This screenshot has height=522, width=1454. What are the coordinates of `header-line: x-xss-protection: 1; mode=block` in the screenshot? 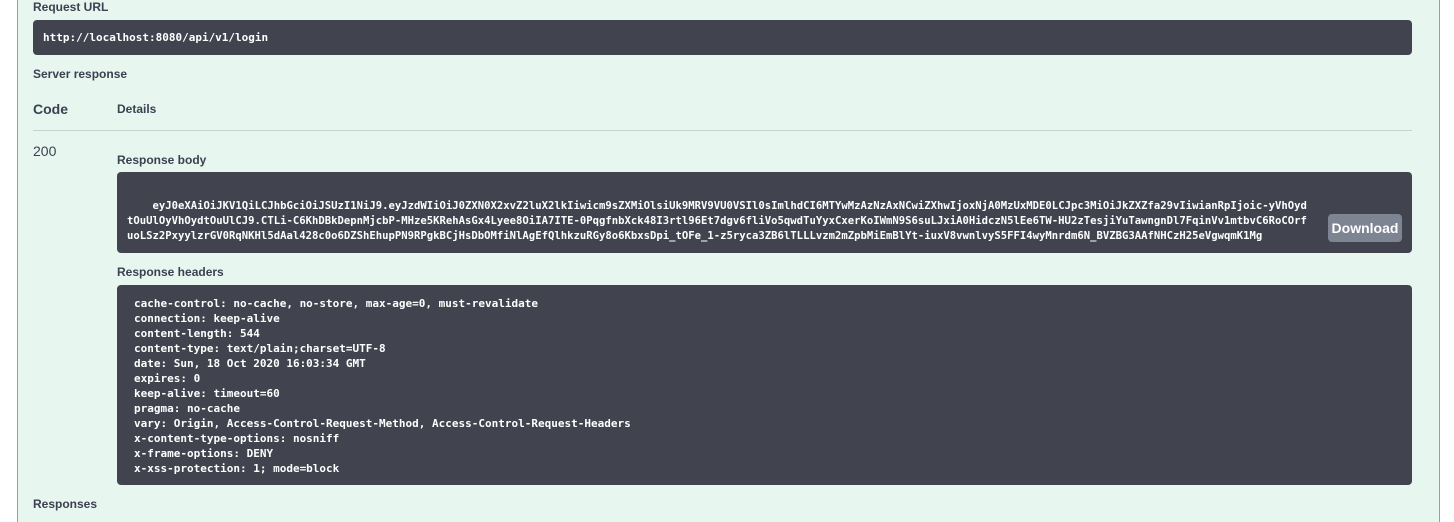 It's located at (237, 468).